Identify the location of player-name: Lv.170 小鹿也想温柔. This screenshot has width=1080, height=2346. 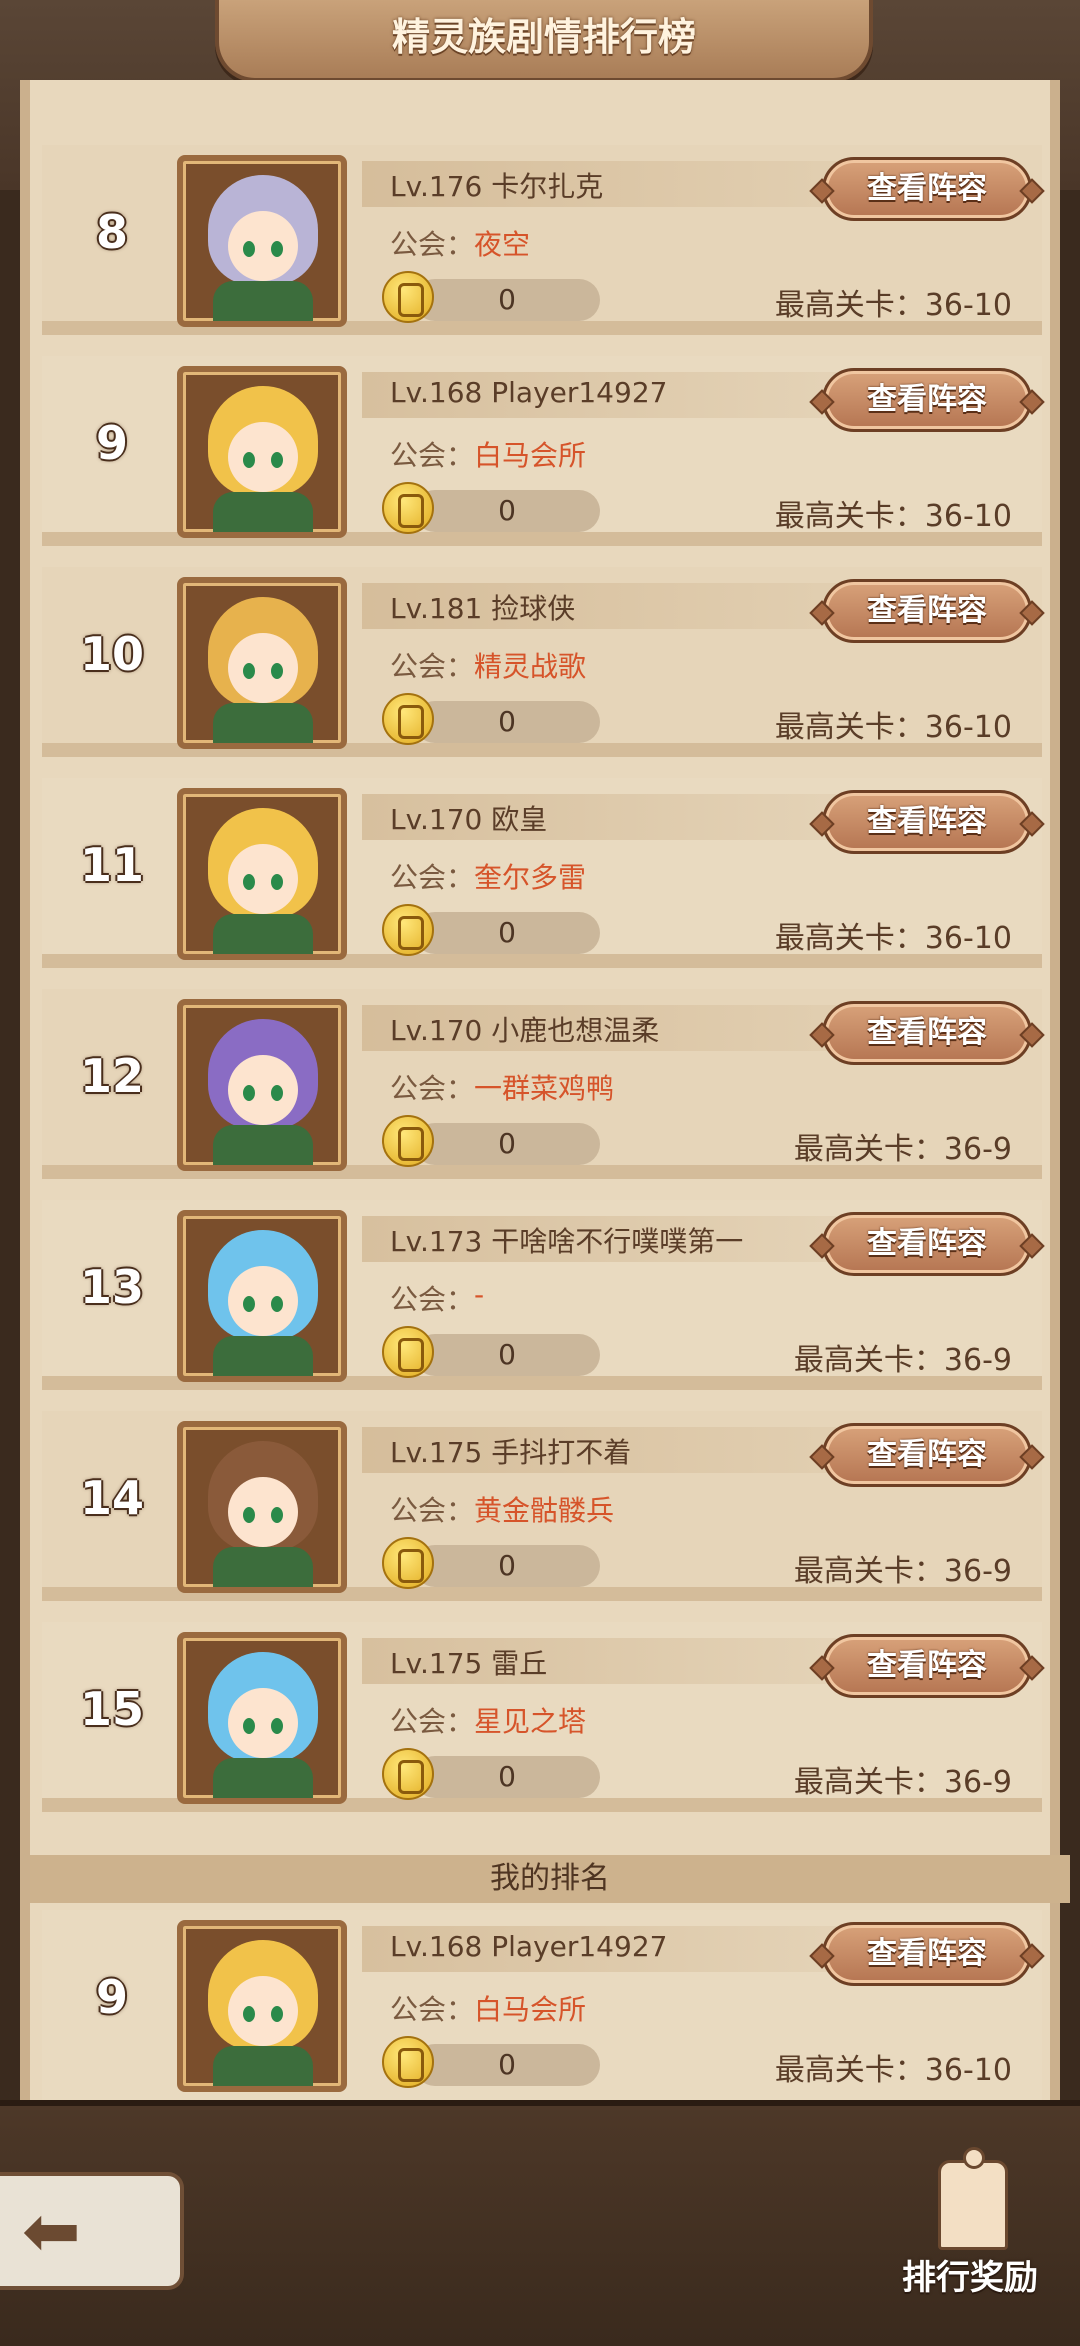
(525, 1030).